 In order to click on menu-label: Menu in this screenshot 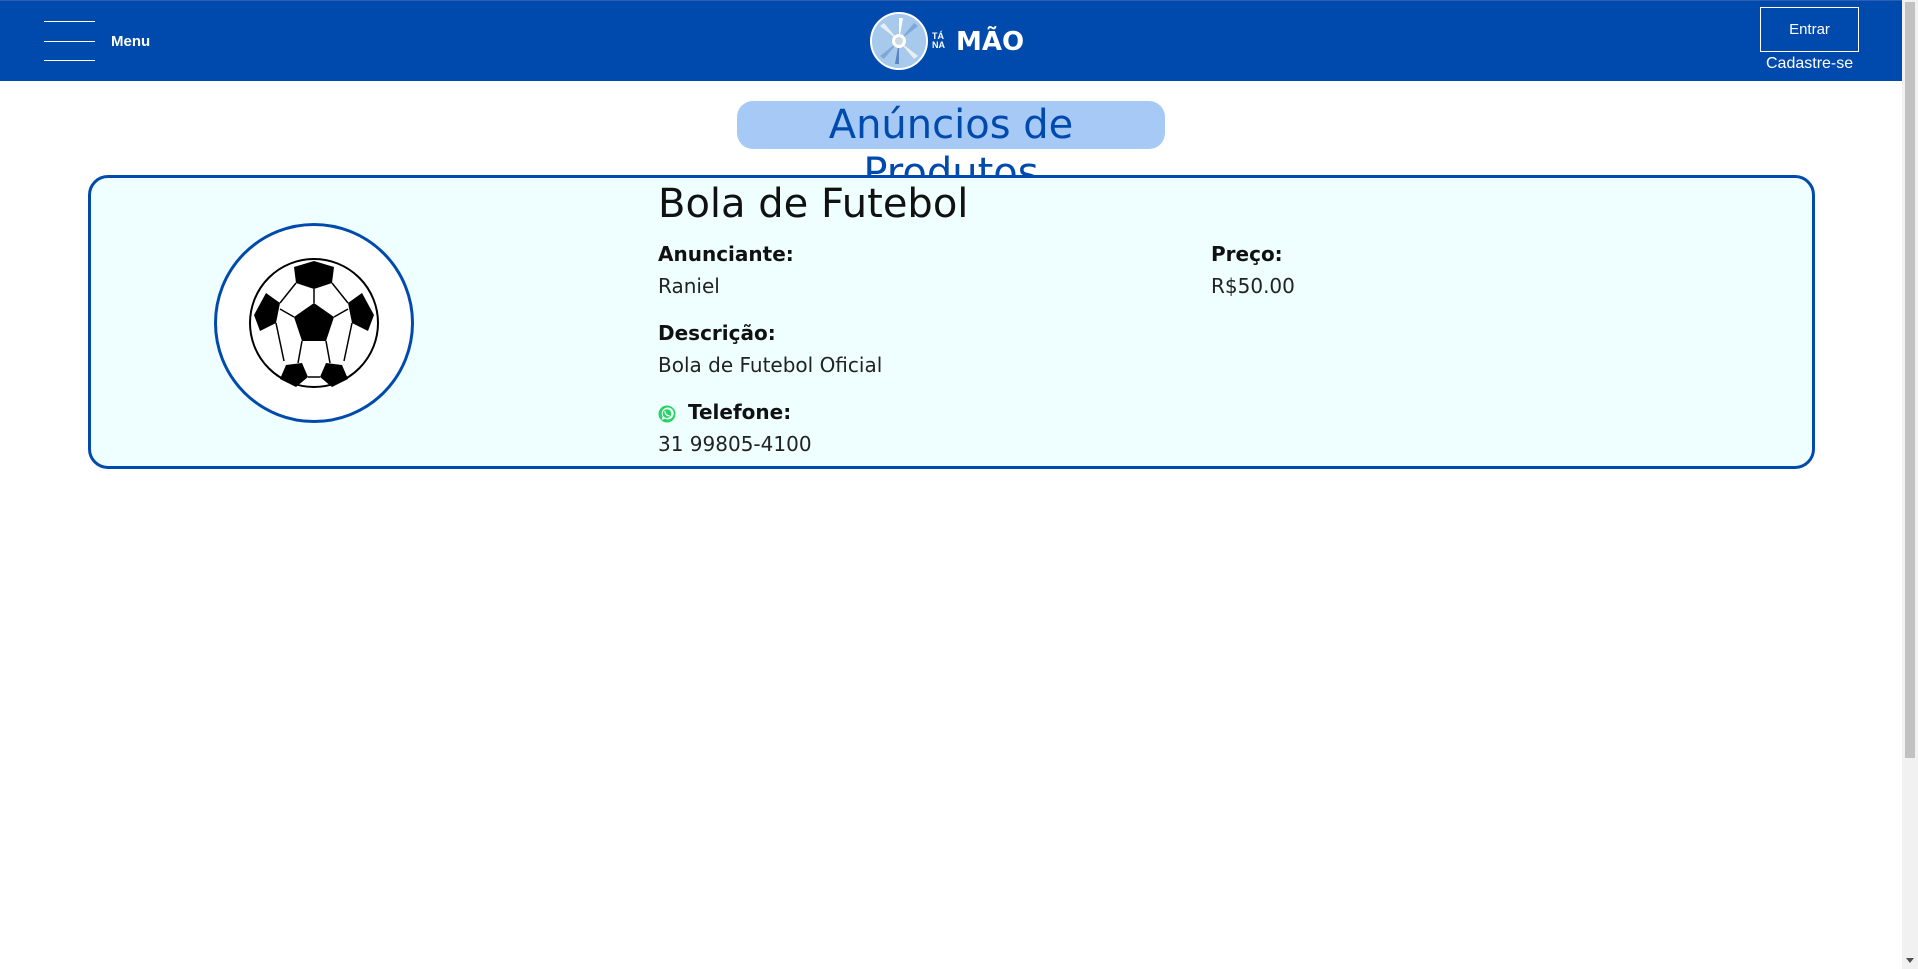, I will do `click(130, 41)`.